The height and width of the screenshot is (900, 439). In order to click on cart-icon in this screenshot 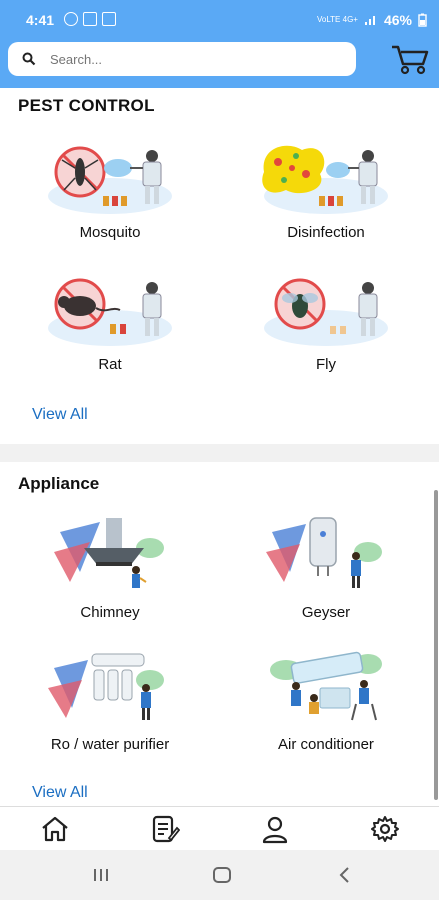, I will do `click(410, 60)`.